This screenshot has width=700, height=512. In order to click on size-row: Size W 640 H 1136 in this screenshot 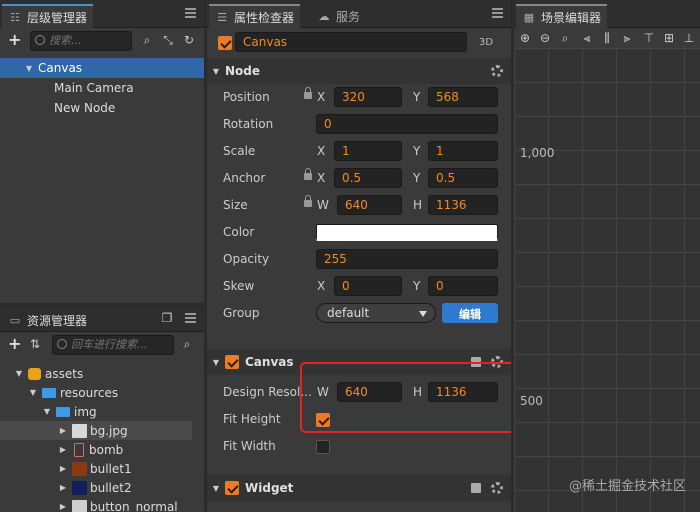, I will do `click(352, 205)`.